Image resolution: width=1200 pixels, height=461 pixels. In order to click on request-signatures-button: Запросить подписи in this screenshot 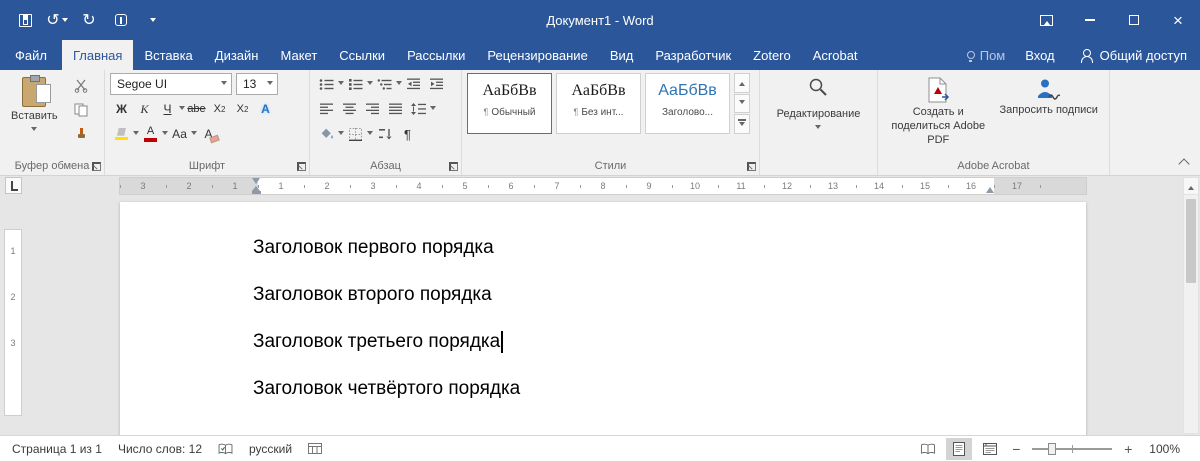, I will do `click(1049, 115)`.